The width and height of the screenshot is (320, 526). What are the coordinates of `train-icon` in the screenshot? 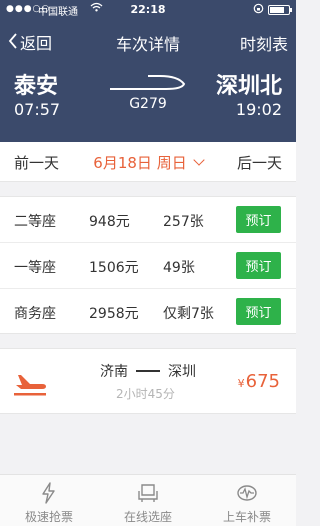 It's located at (148, 82).